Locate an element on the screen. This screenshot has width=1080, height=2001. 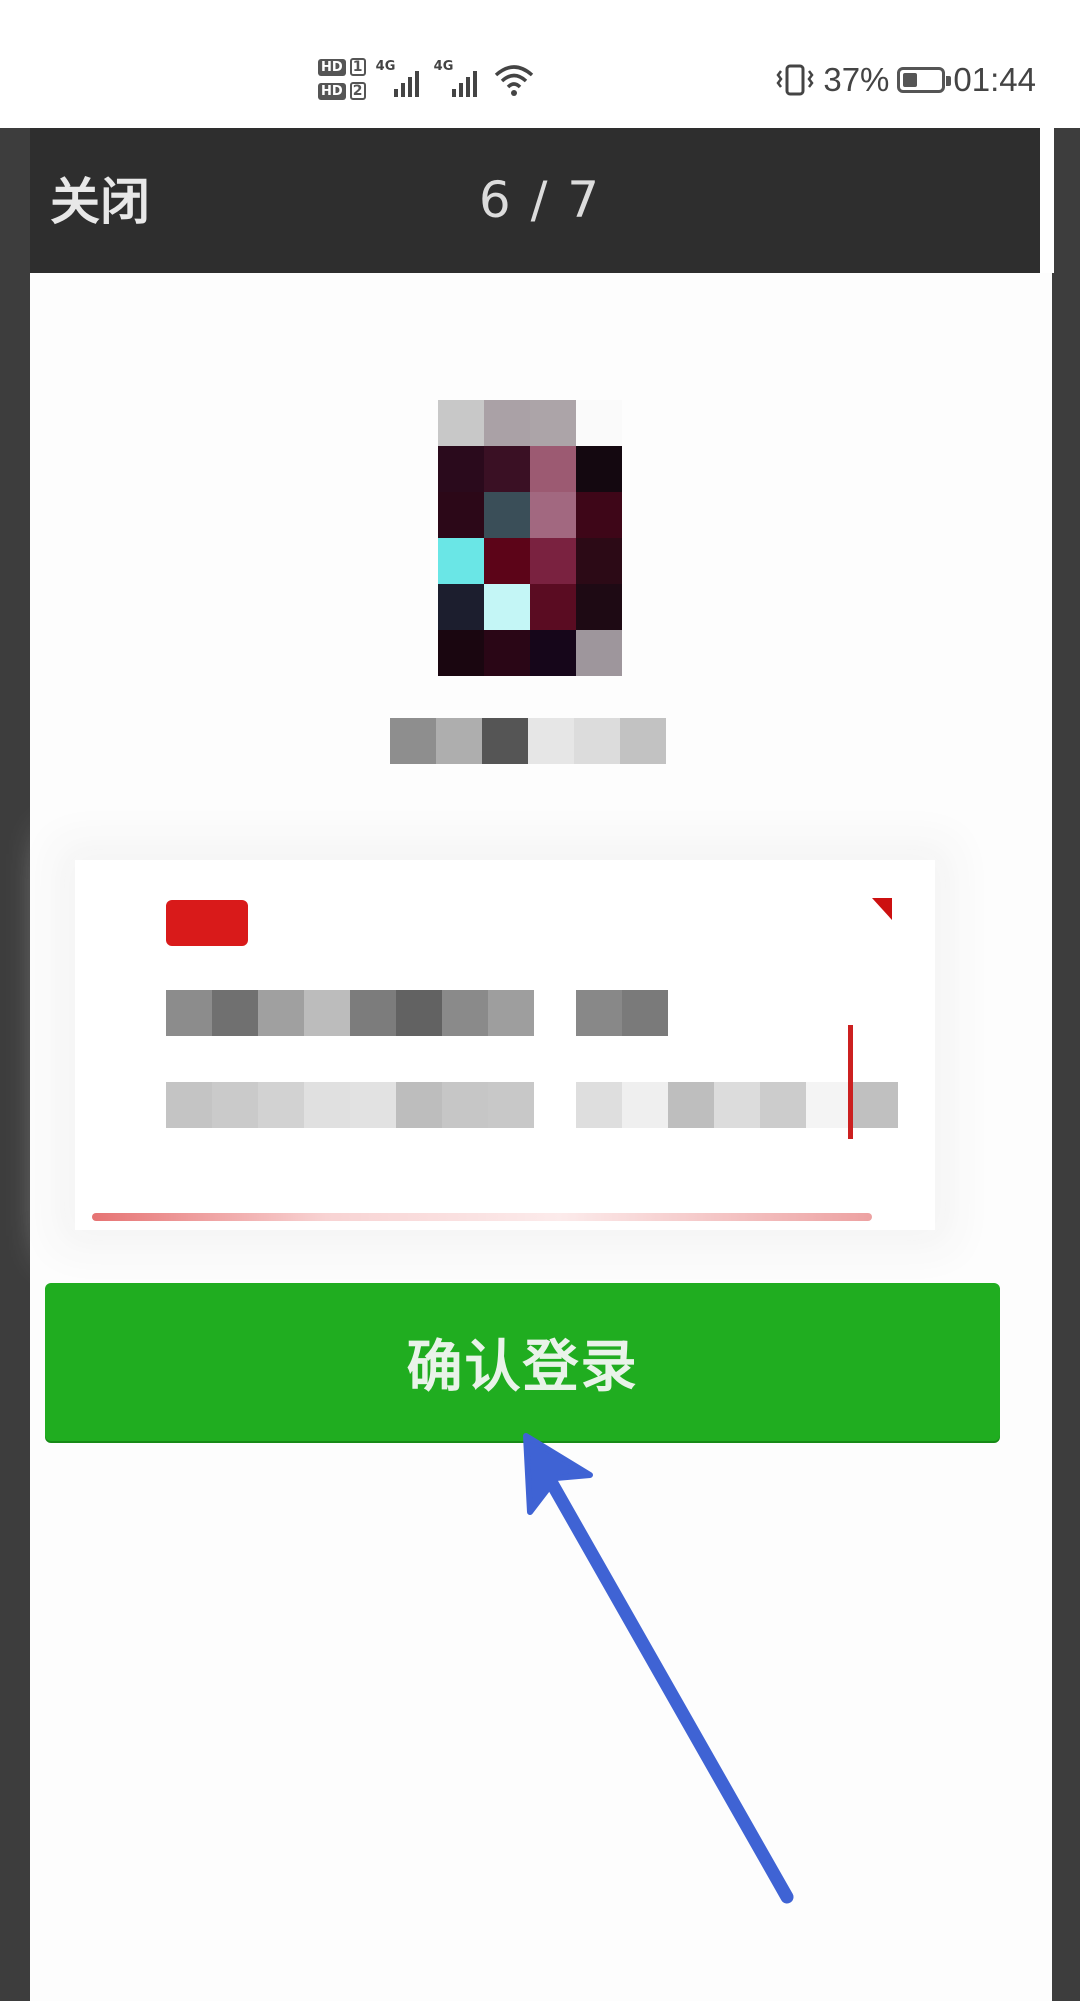
status-left-icons: HD 1 HD 2 4G 4G is located at coordinates (427, 79).